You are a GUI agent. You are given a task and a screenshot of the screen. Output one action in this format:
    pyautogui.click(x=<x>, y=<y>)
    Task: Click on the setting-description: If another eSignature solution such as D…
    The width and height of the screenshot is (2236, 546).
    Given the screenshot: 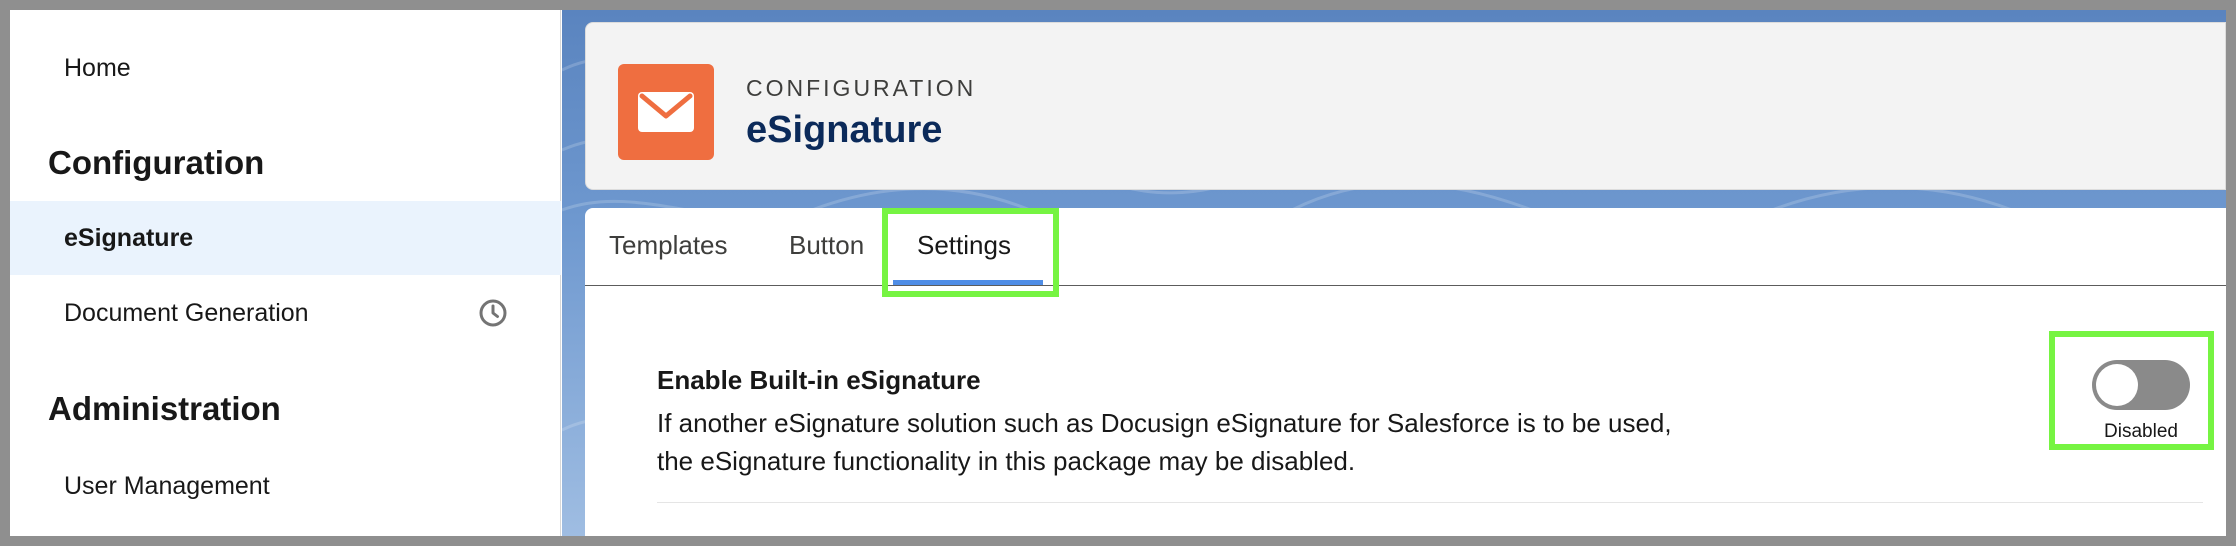 What is the action you would take?
    pyautogui.click(x=1257, y=442)
    